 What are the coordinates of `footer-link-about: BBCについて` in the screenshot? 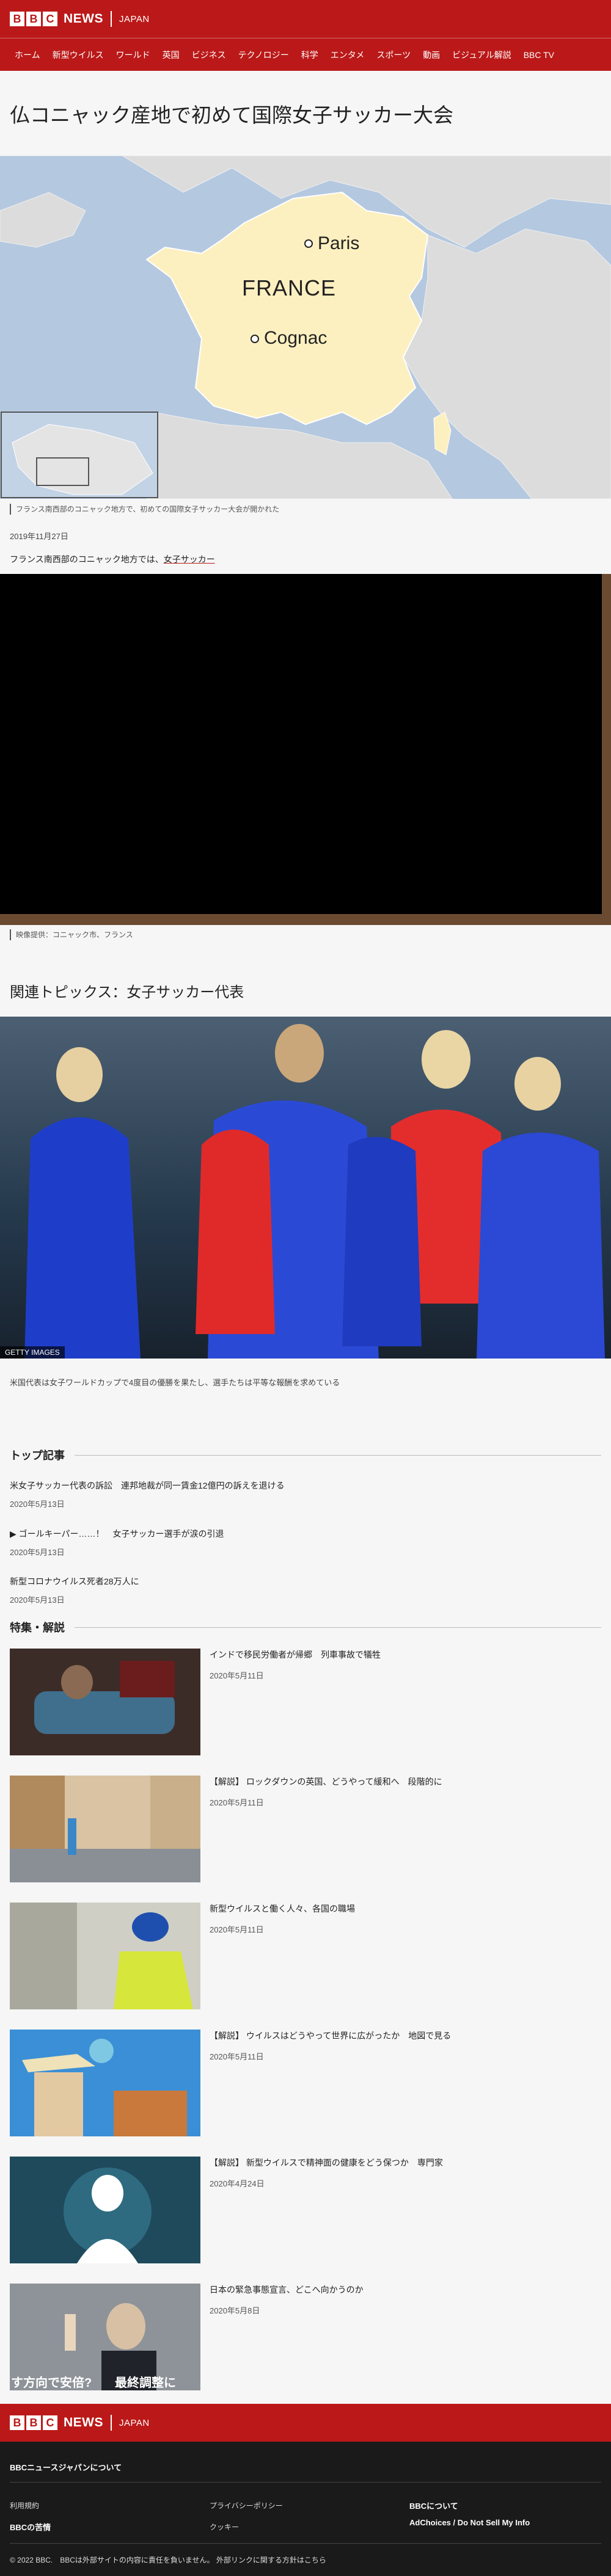 It's located at (433, 2505).